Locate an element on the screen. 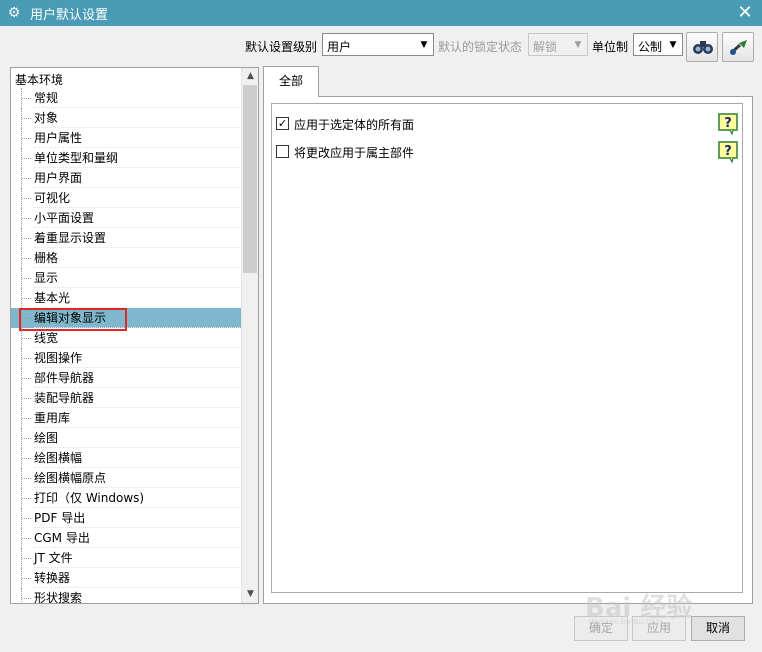  tree-item-label: 栅格 is located at coordinates (46, 258).